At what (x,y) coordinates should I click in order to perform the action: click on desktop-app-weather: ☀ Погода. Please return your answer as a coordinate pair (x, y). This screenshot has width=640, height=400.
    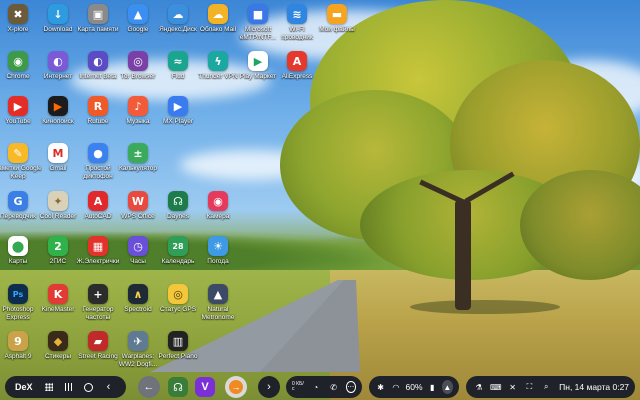
    Looking at the image, I should click on (218, 251).